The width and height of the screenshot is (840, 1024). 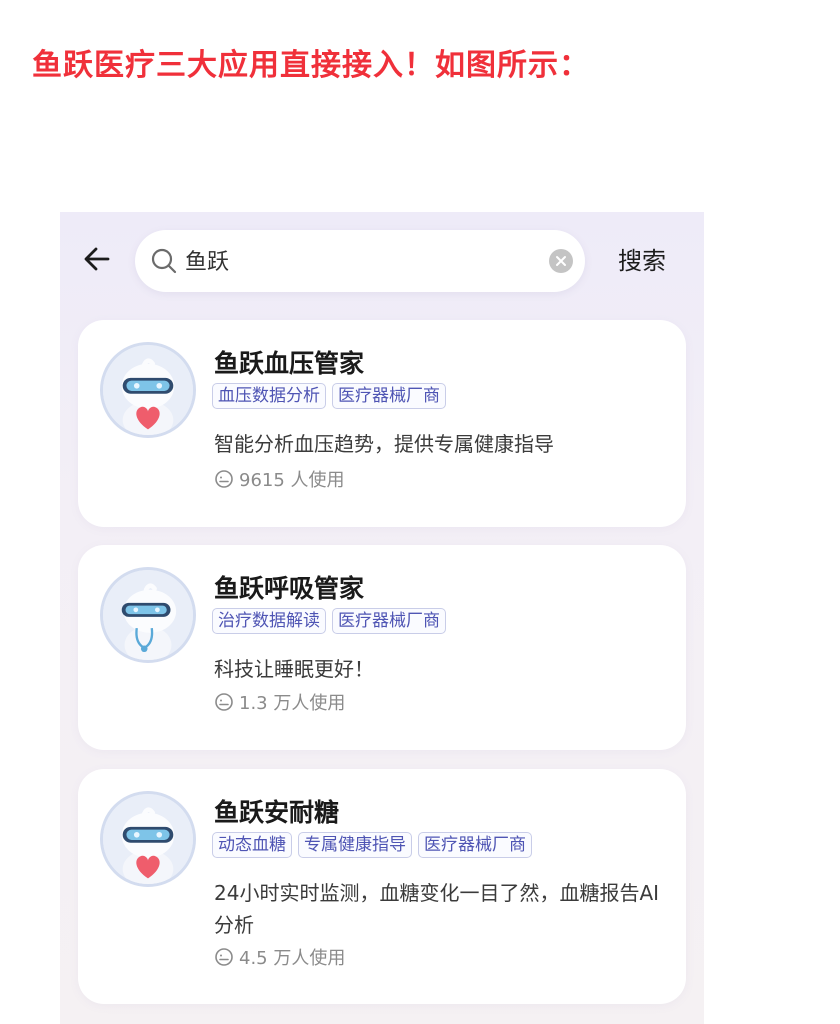 I want to click on back-arrow-icon, so click(x=97, y=259).